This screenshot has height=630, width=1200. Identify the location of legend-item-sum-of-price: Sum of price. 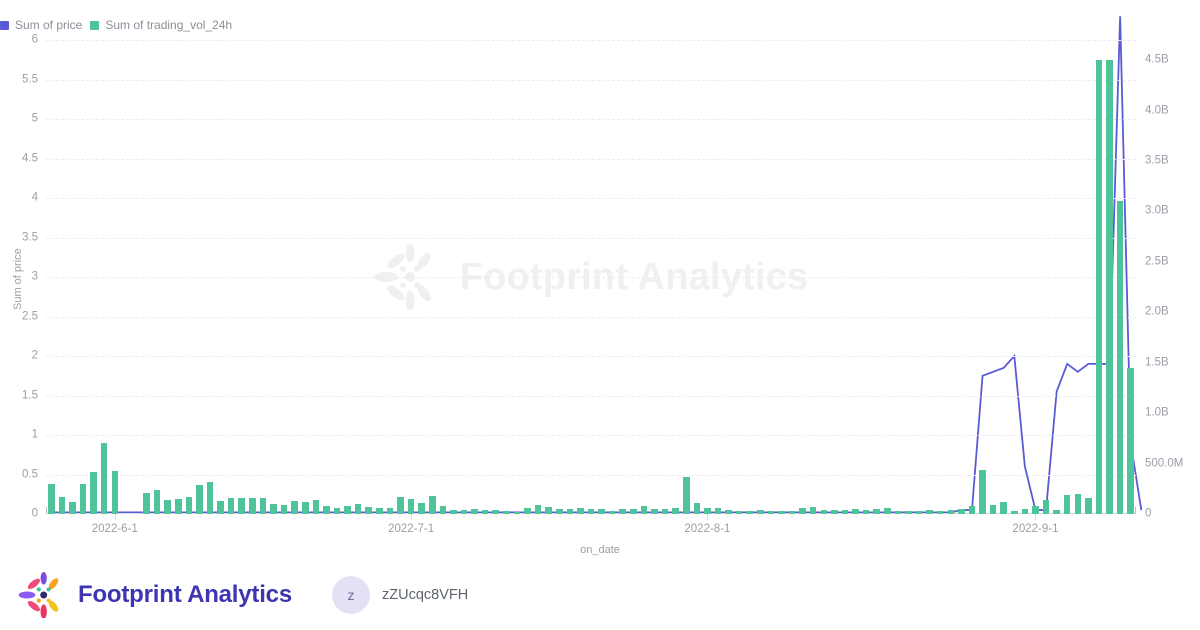
(41, 25).